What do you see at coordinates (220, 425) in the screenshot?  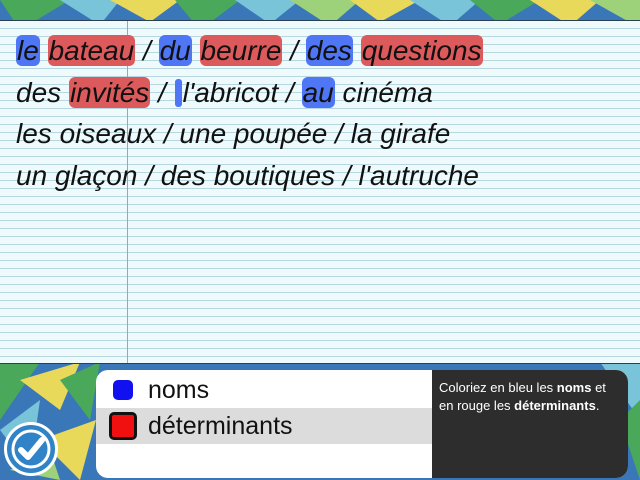 I see `determiners-label: déterminants` at bounding box center [220, 425].